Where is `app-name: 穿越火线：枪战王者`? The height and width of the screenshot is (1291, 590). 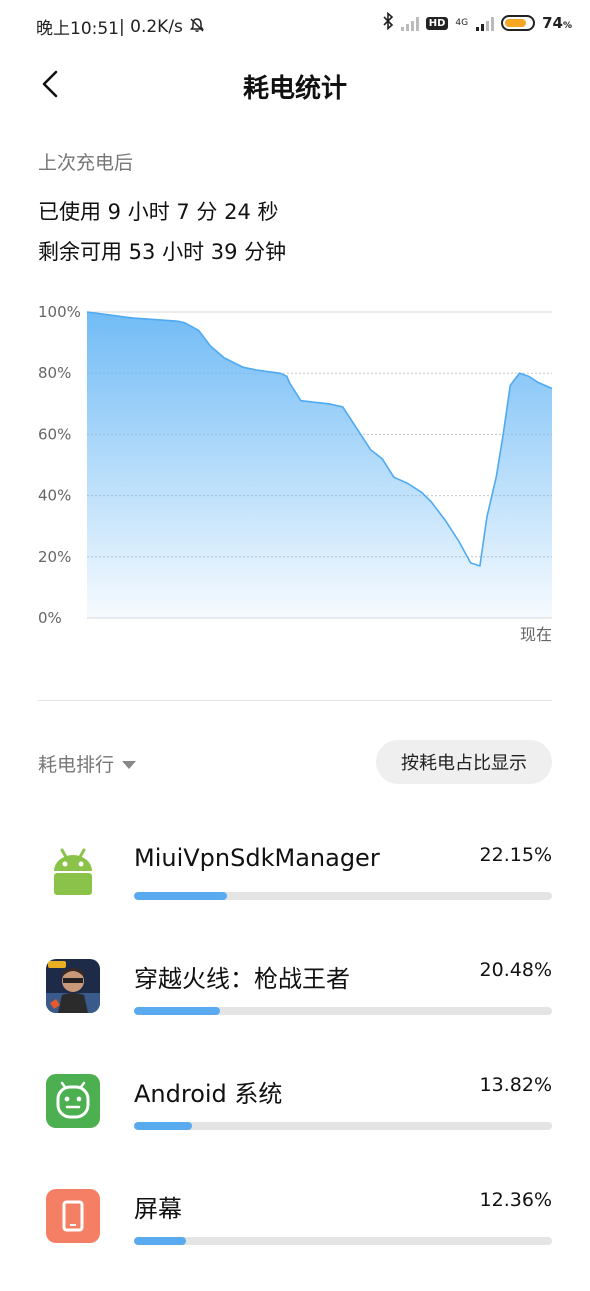 app-name: 穿越火线：枪战王者 is located at coordinates (242, 979).